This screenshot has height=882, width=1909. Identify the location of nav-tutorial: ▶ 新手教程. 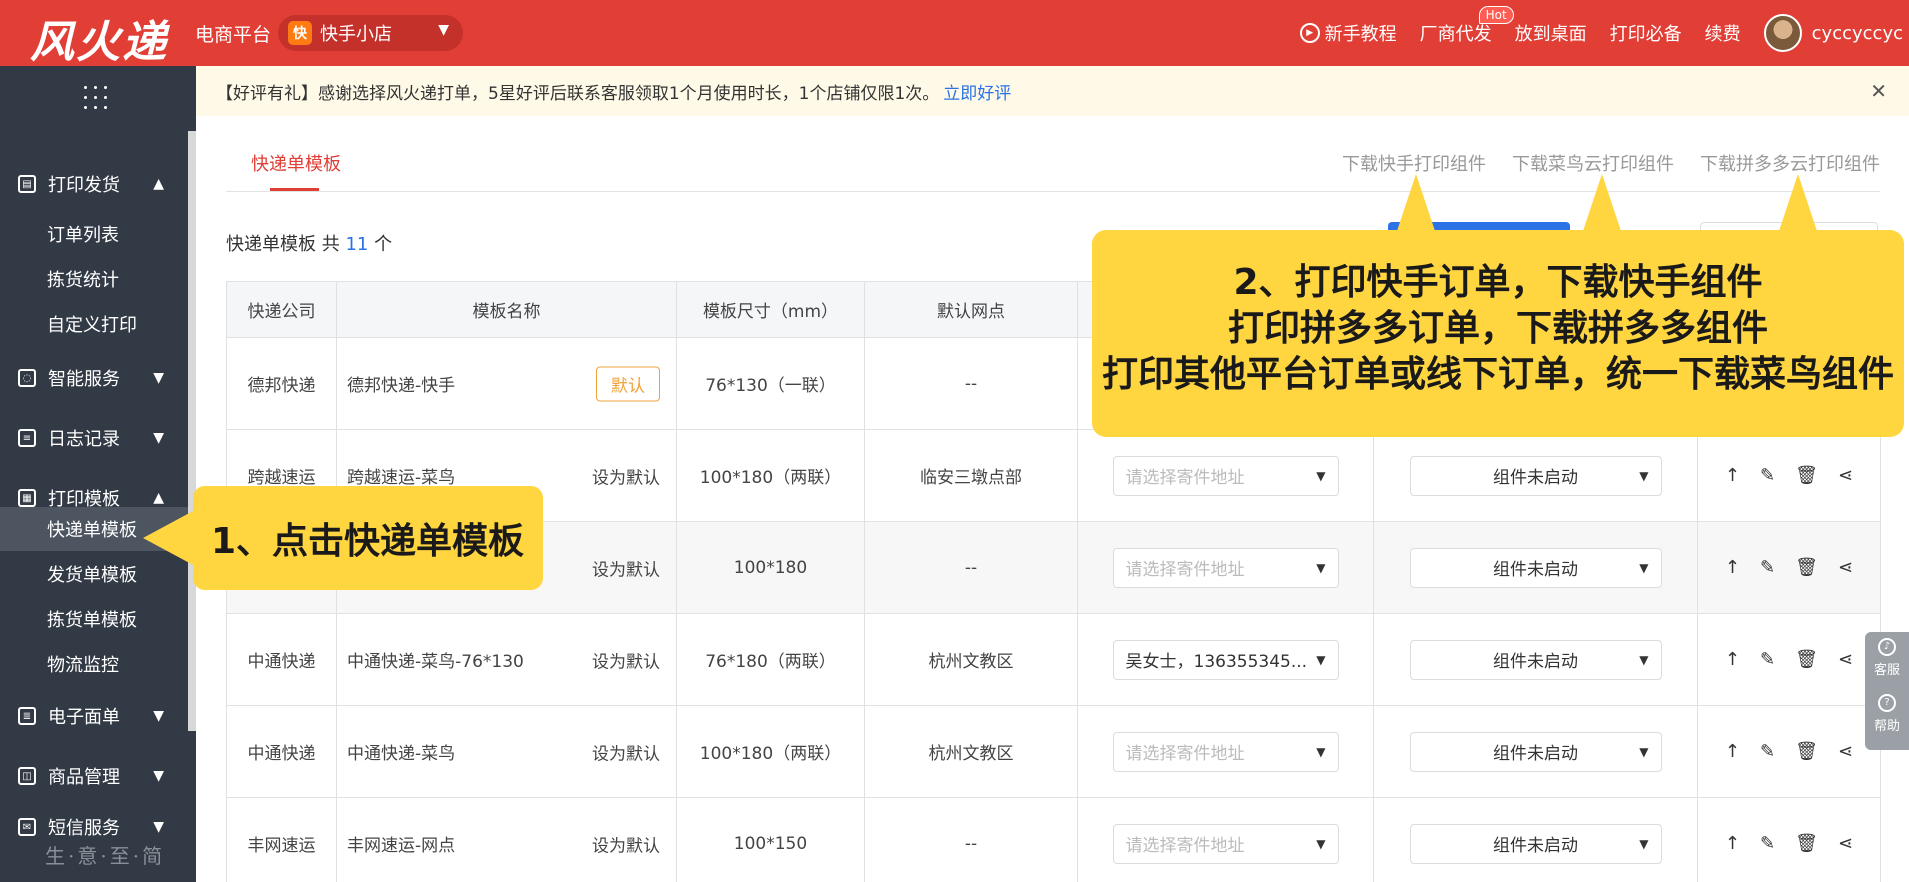
(1348, 33).